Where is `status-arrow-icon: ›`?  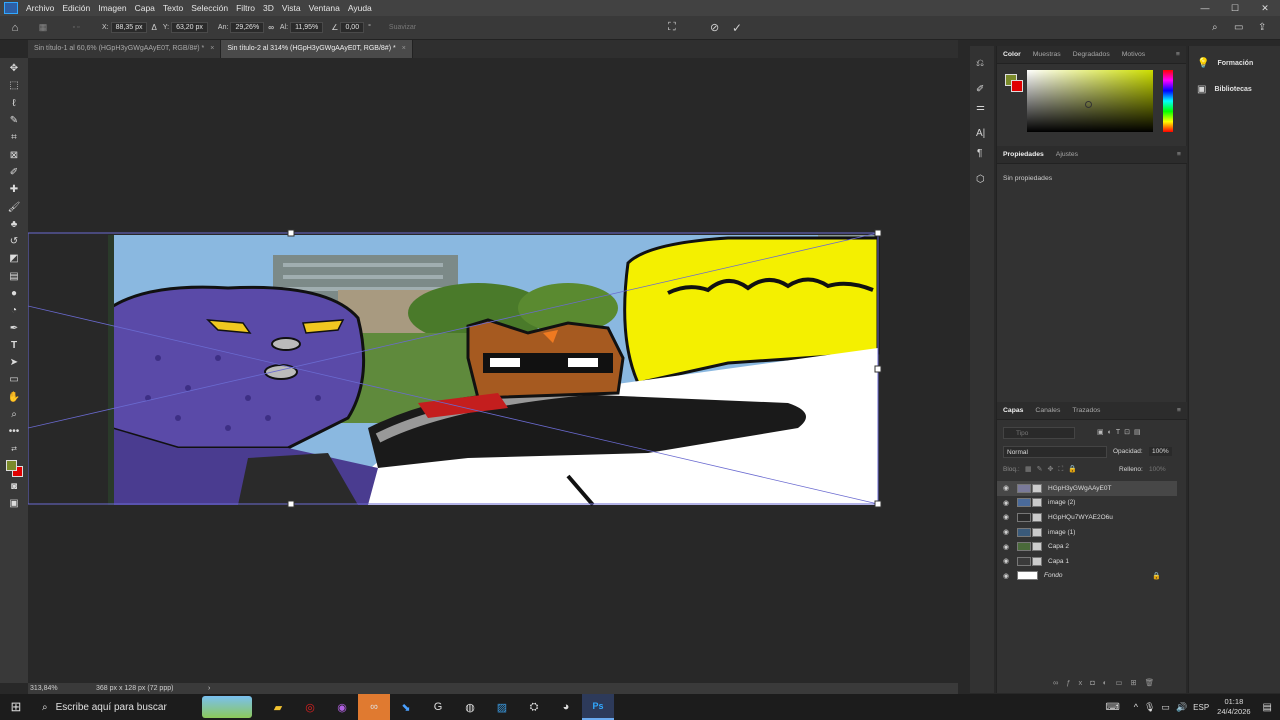
status-arrow-icon: › is located at coordinates (209, 688).